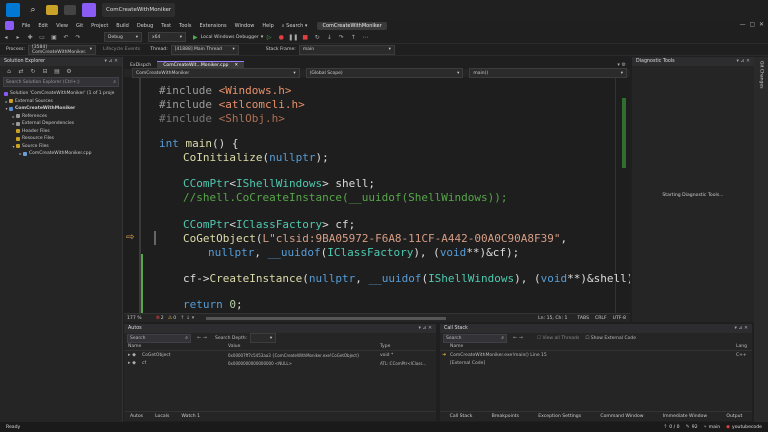 This screenshot has height=432, width=768. Describe the element at coordinates (353, 37) in the screenshot. I see `step-out-icon: ↑` at that location.